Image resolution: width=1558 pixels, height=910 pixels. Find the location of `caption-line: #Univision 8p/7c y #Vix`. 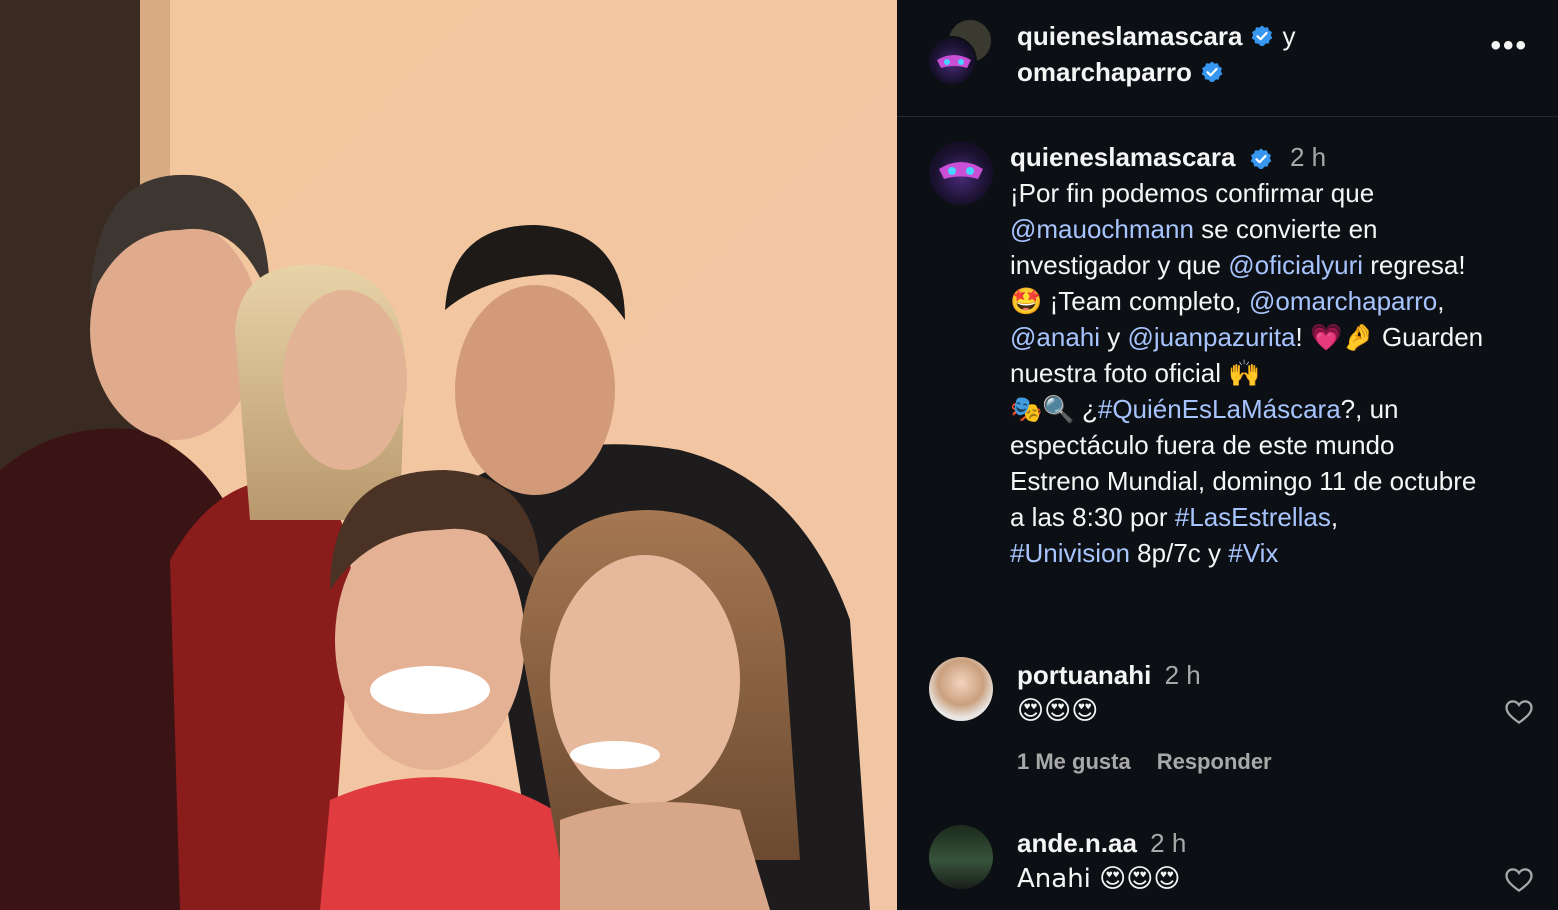

caption-line: #Univision 8p/7c y #Vix is located at coordinates (1275, 553).